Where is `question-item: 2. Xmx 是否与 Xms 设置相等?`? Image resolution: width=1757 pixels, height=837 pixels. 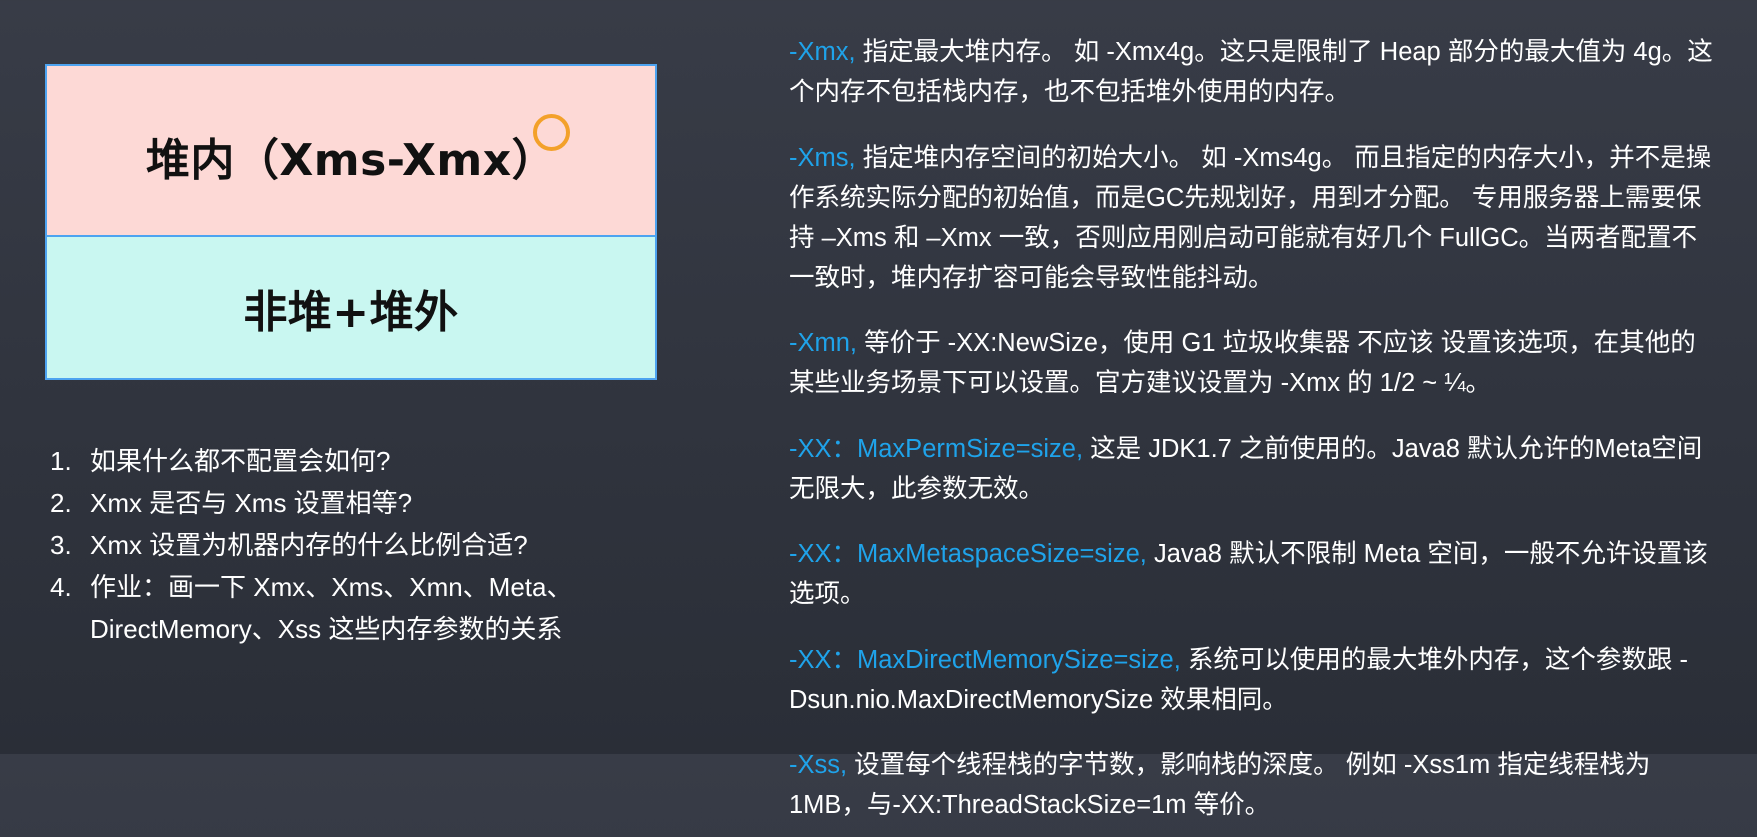 question-item: 2. Xmx 是否与 Xms 设置相等? is located at coordinates (360, 503).